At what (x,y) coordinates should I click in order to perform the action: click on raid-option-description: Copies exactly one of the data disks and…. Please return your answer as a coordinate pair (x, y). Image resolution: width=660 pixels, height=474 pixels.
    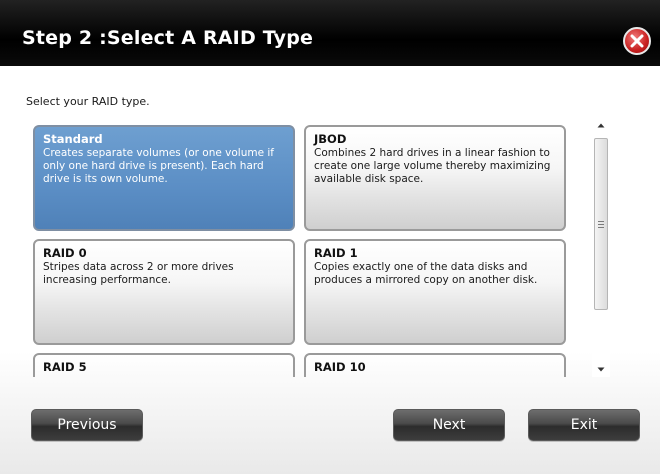
    Looking at the image, I should click on (426, 273).